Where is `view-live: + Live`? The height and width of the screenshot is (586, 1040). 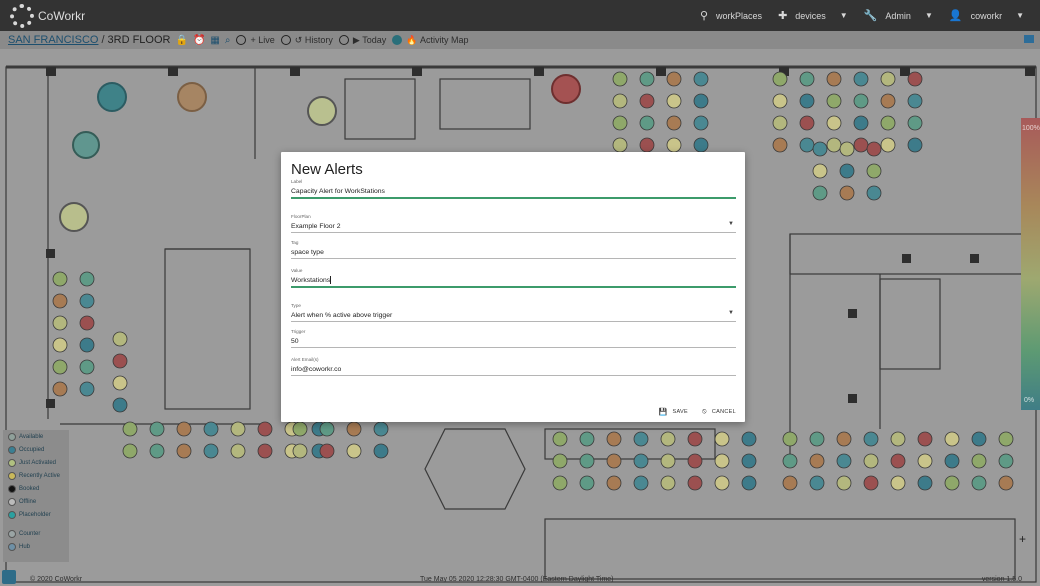
view-live: + Live is located at coordinates (255, 40).